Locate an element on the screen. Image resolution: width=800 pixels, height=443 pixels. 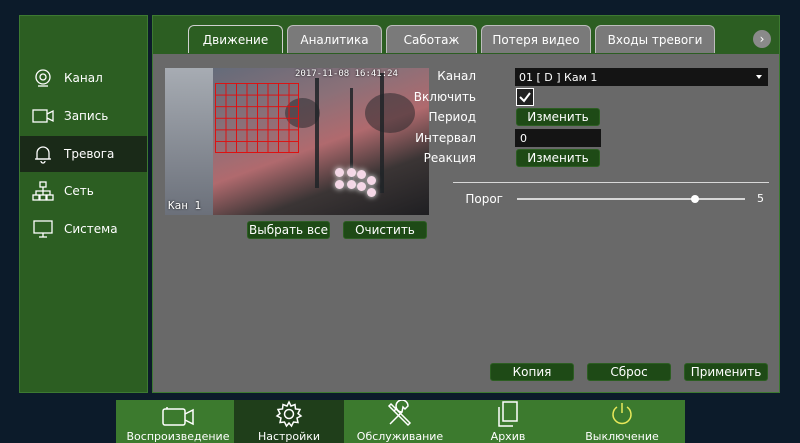
divider is located at coordinates (611, 182).